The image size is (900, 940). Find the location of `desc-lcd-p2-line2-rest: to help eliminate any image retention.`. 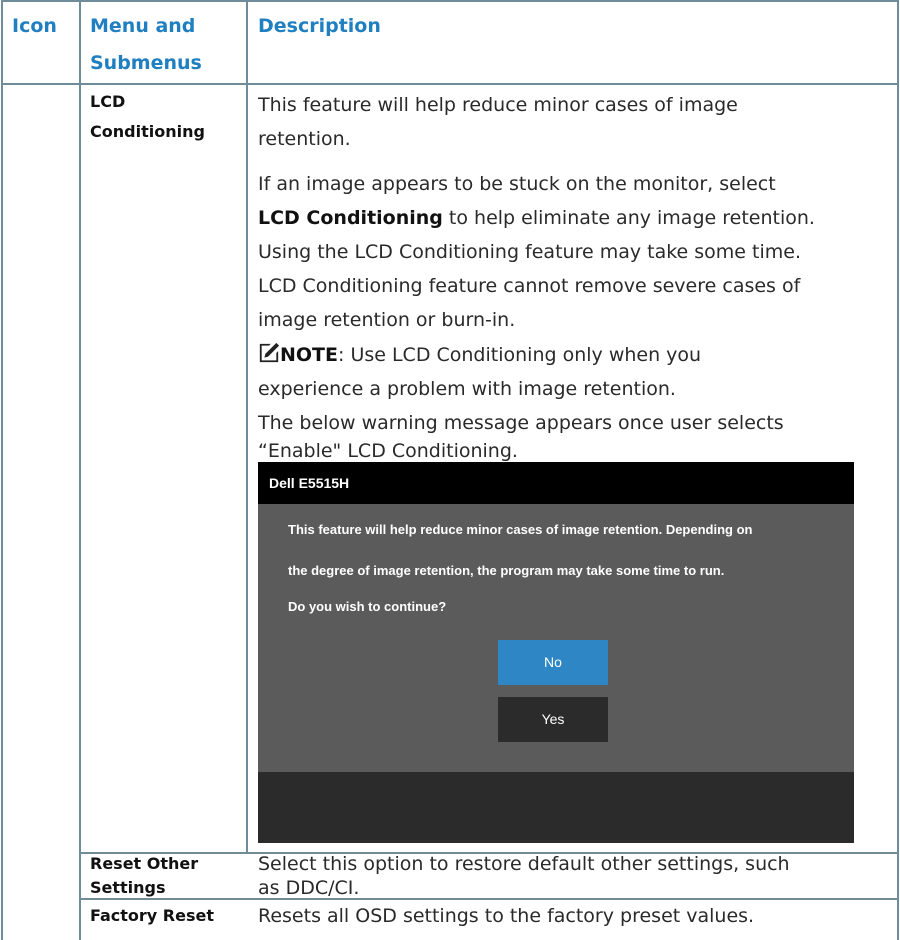

desc-lcd-p2-line2-rest: to help eliminate any image retention. is located at coordinates (628, 218).